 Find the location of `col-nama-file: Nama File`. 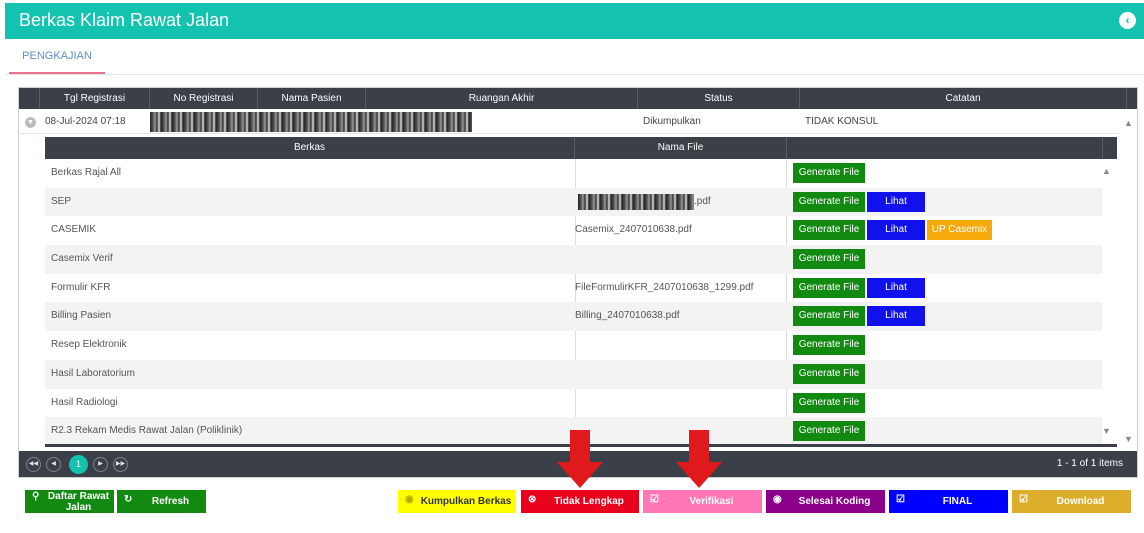

col-nama-file: Nama File is located at coordinates (681, 148).